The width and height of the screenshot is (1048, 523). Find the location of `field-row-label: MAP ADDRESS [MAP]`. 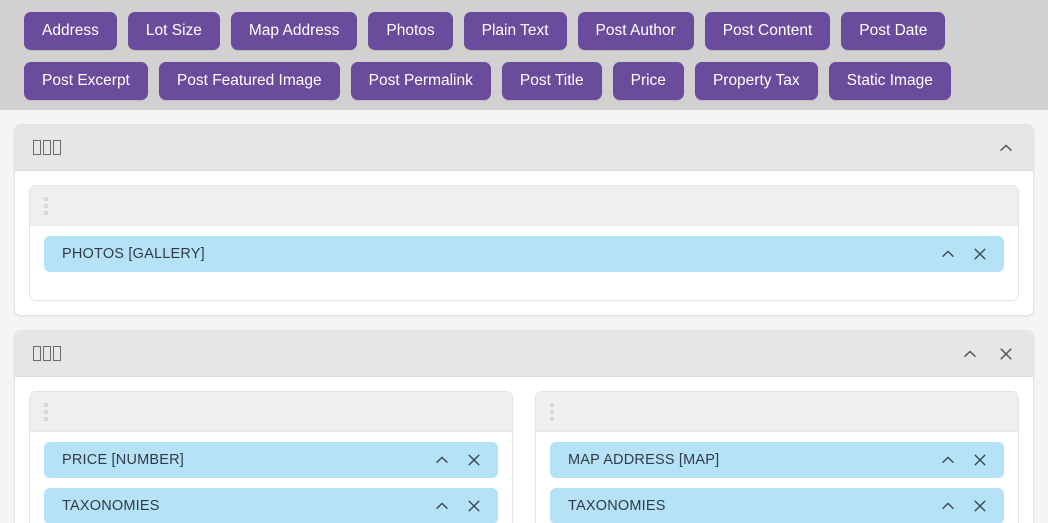

field-row-label: MAP ADDRESS [MAP] is located at coordinates (644, 460).